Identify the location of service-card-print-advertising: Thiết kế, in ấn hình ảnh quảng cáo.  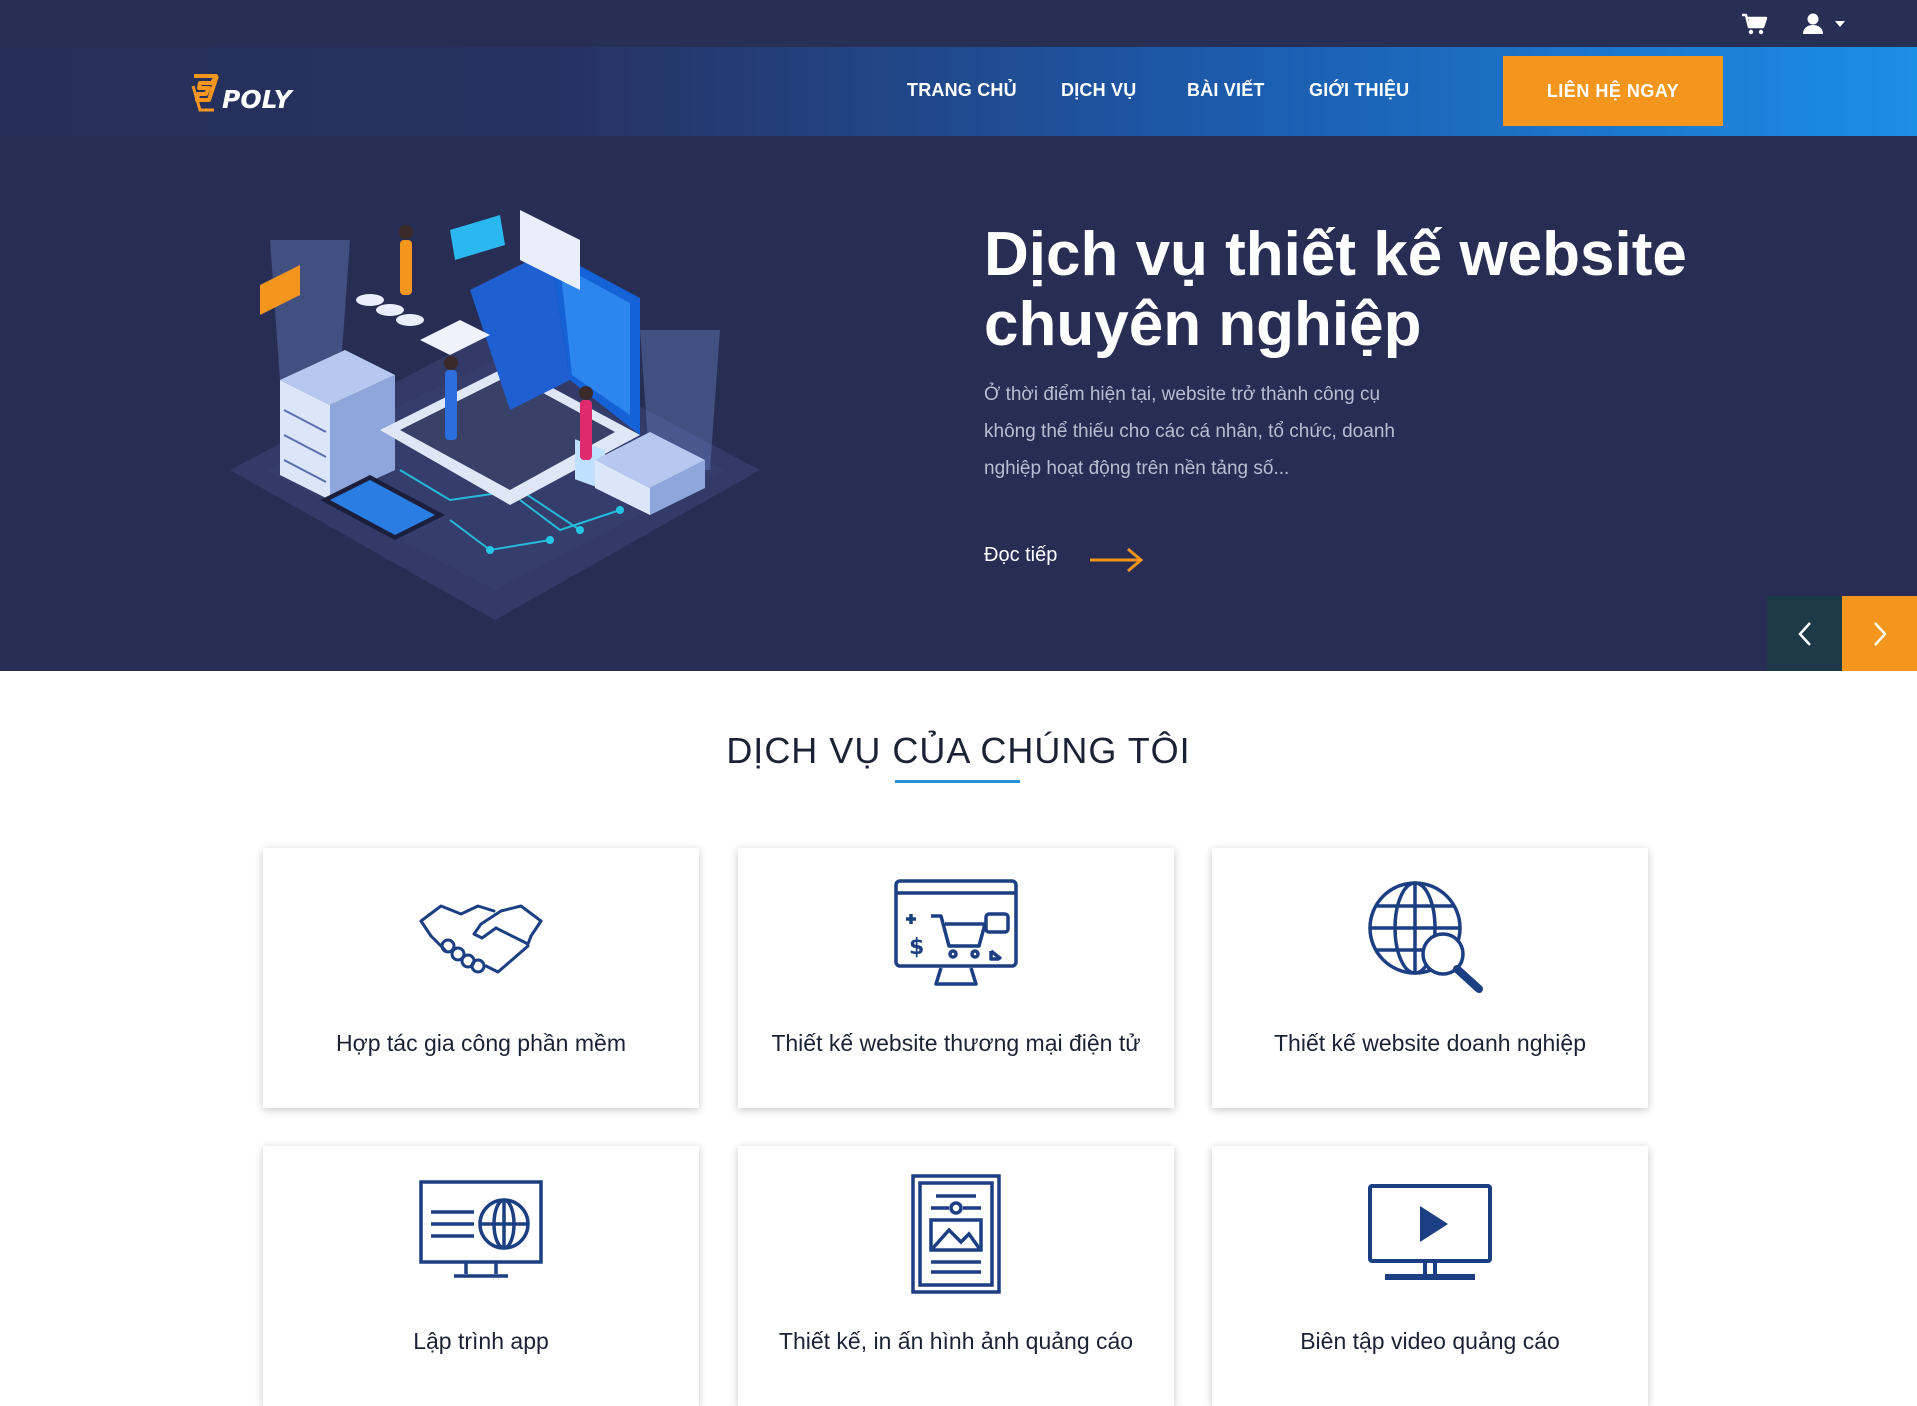
(956, 1276).